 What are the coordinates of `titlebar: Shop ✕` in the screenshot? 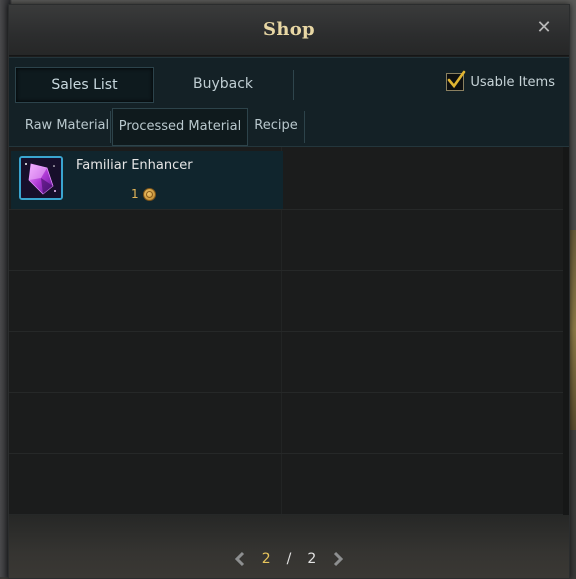 It's located at (289, 30).